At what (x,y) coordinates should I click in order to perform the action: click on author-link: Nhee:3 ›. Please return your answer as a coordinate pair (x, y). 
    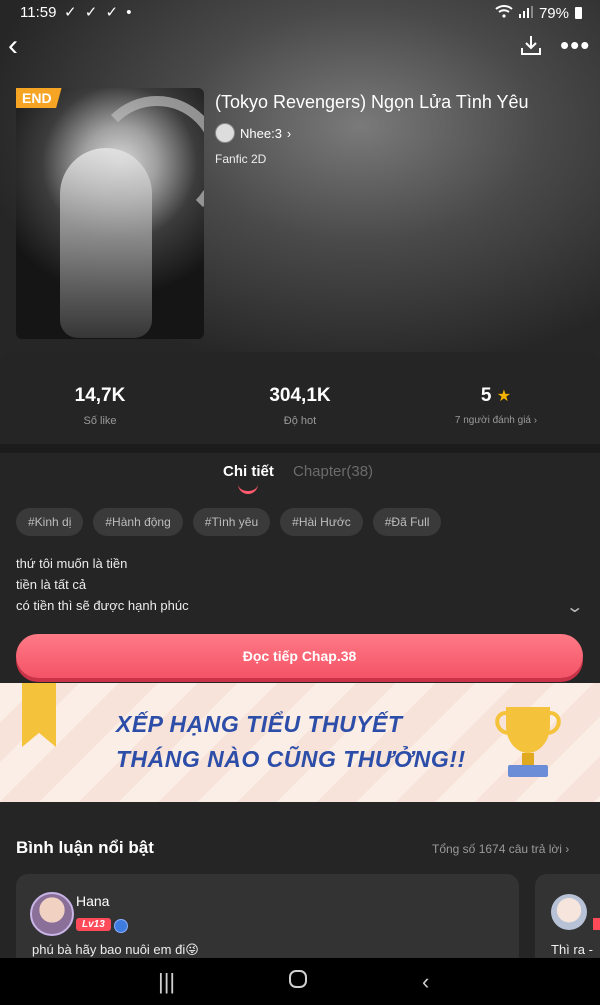
    Looking at the image, I should click on (253, 133).